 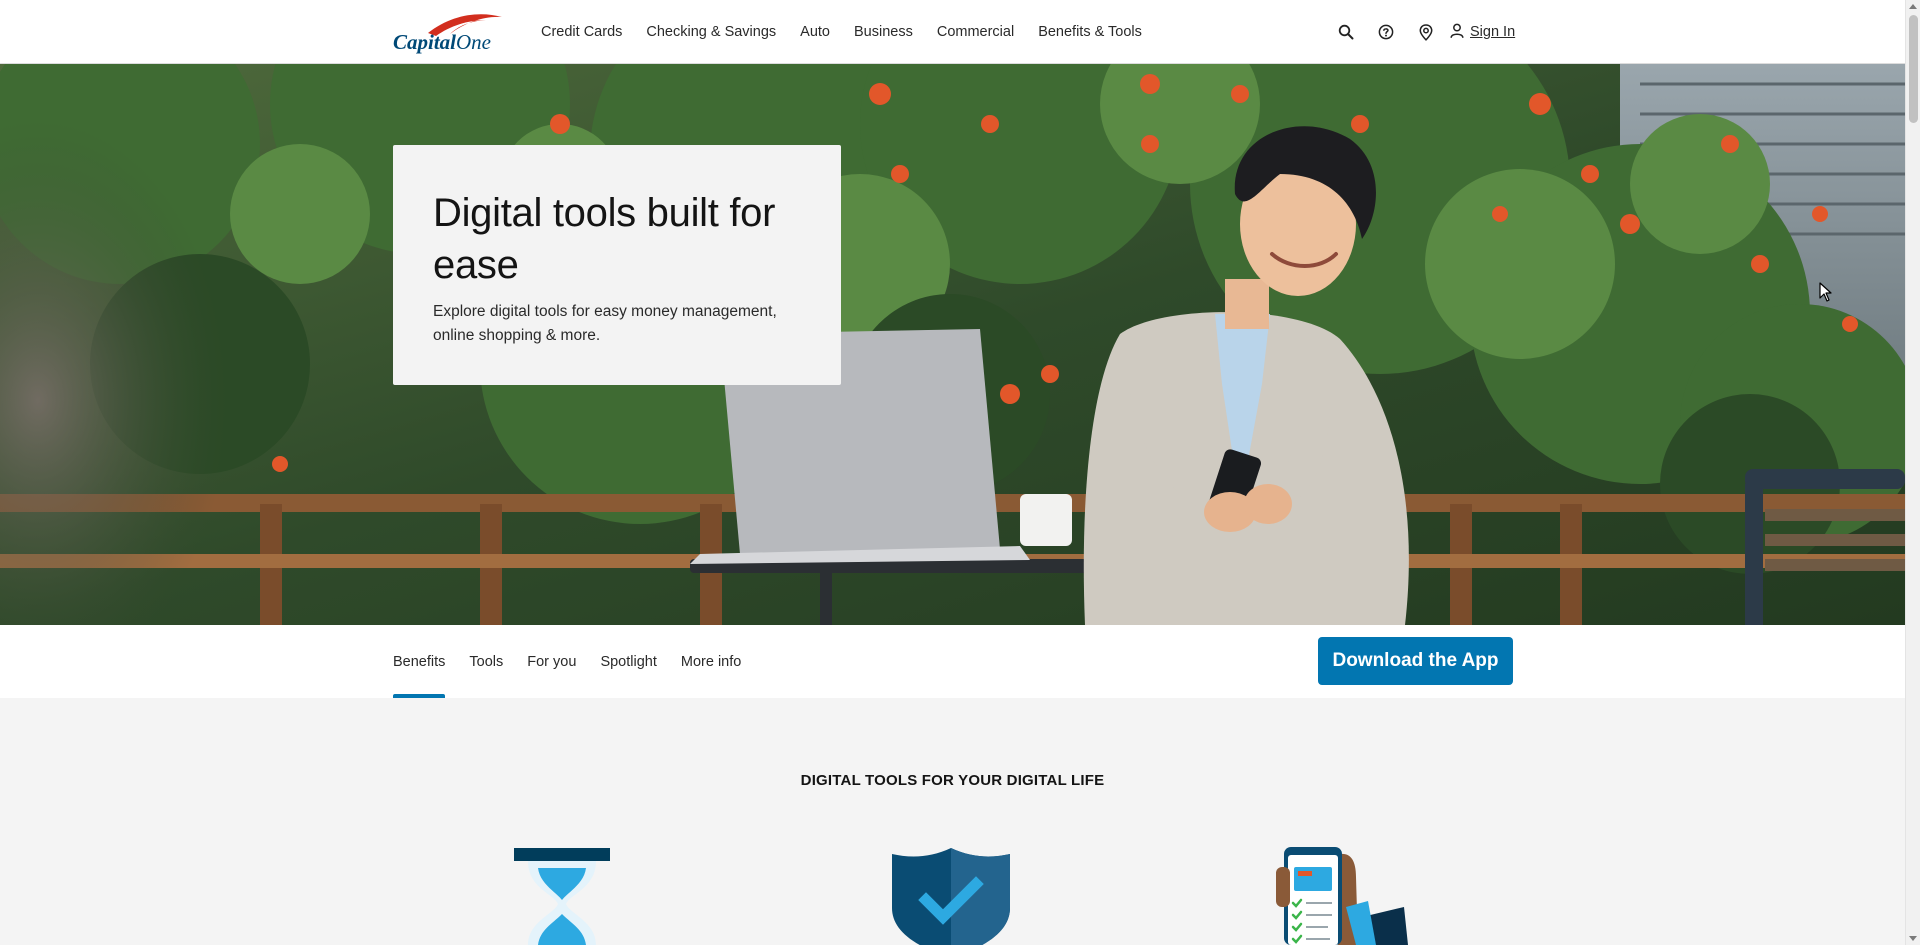 I want to click on phone-checklist-icon, so click(x=1342, y=896).